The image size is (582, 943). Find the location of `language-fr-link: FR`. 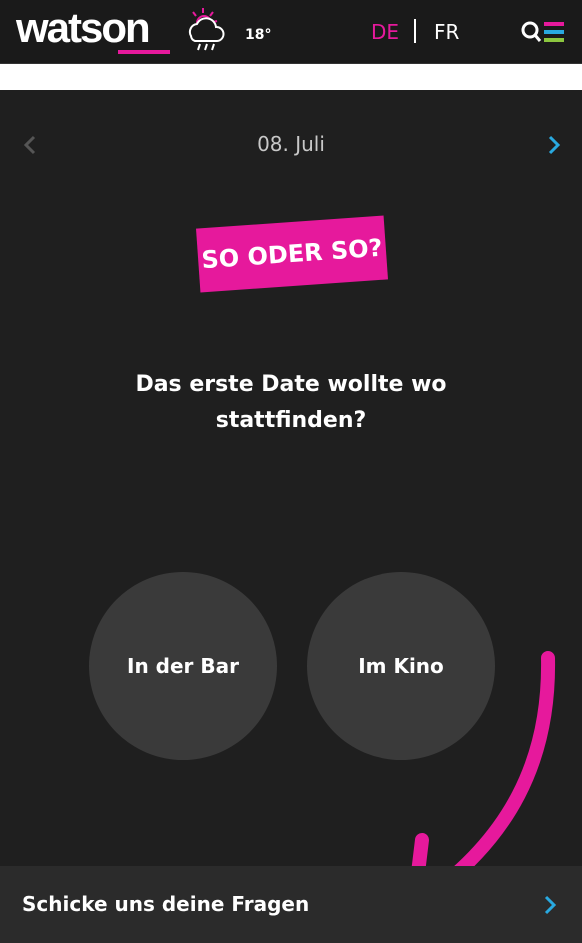

language-fr-link: FR is located at coordinates (446, 32).